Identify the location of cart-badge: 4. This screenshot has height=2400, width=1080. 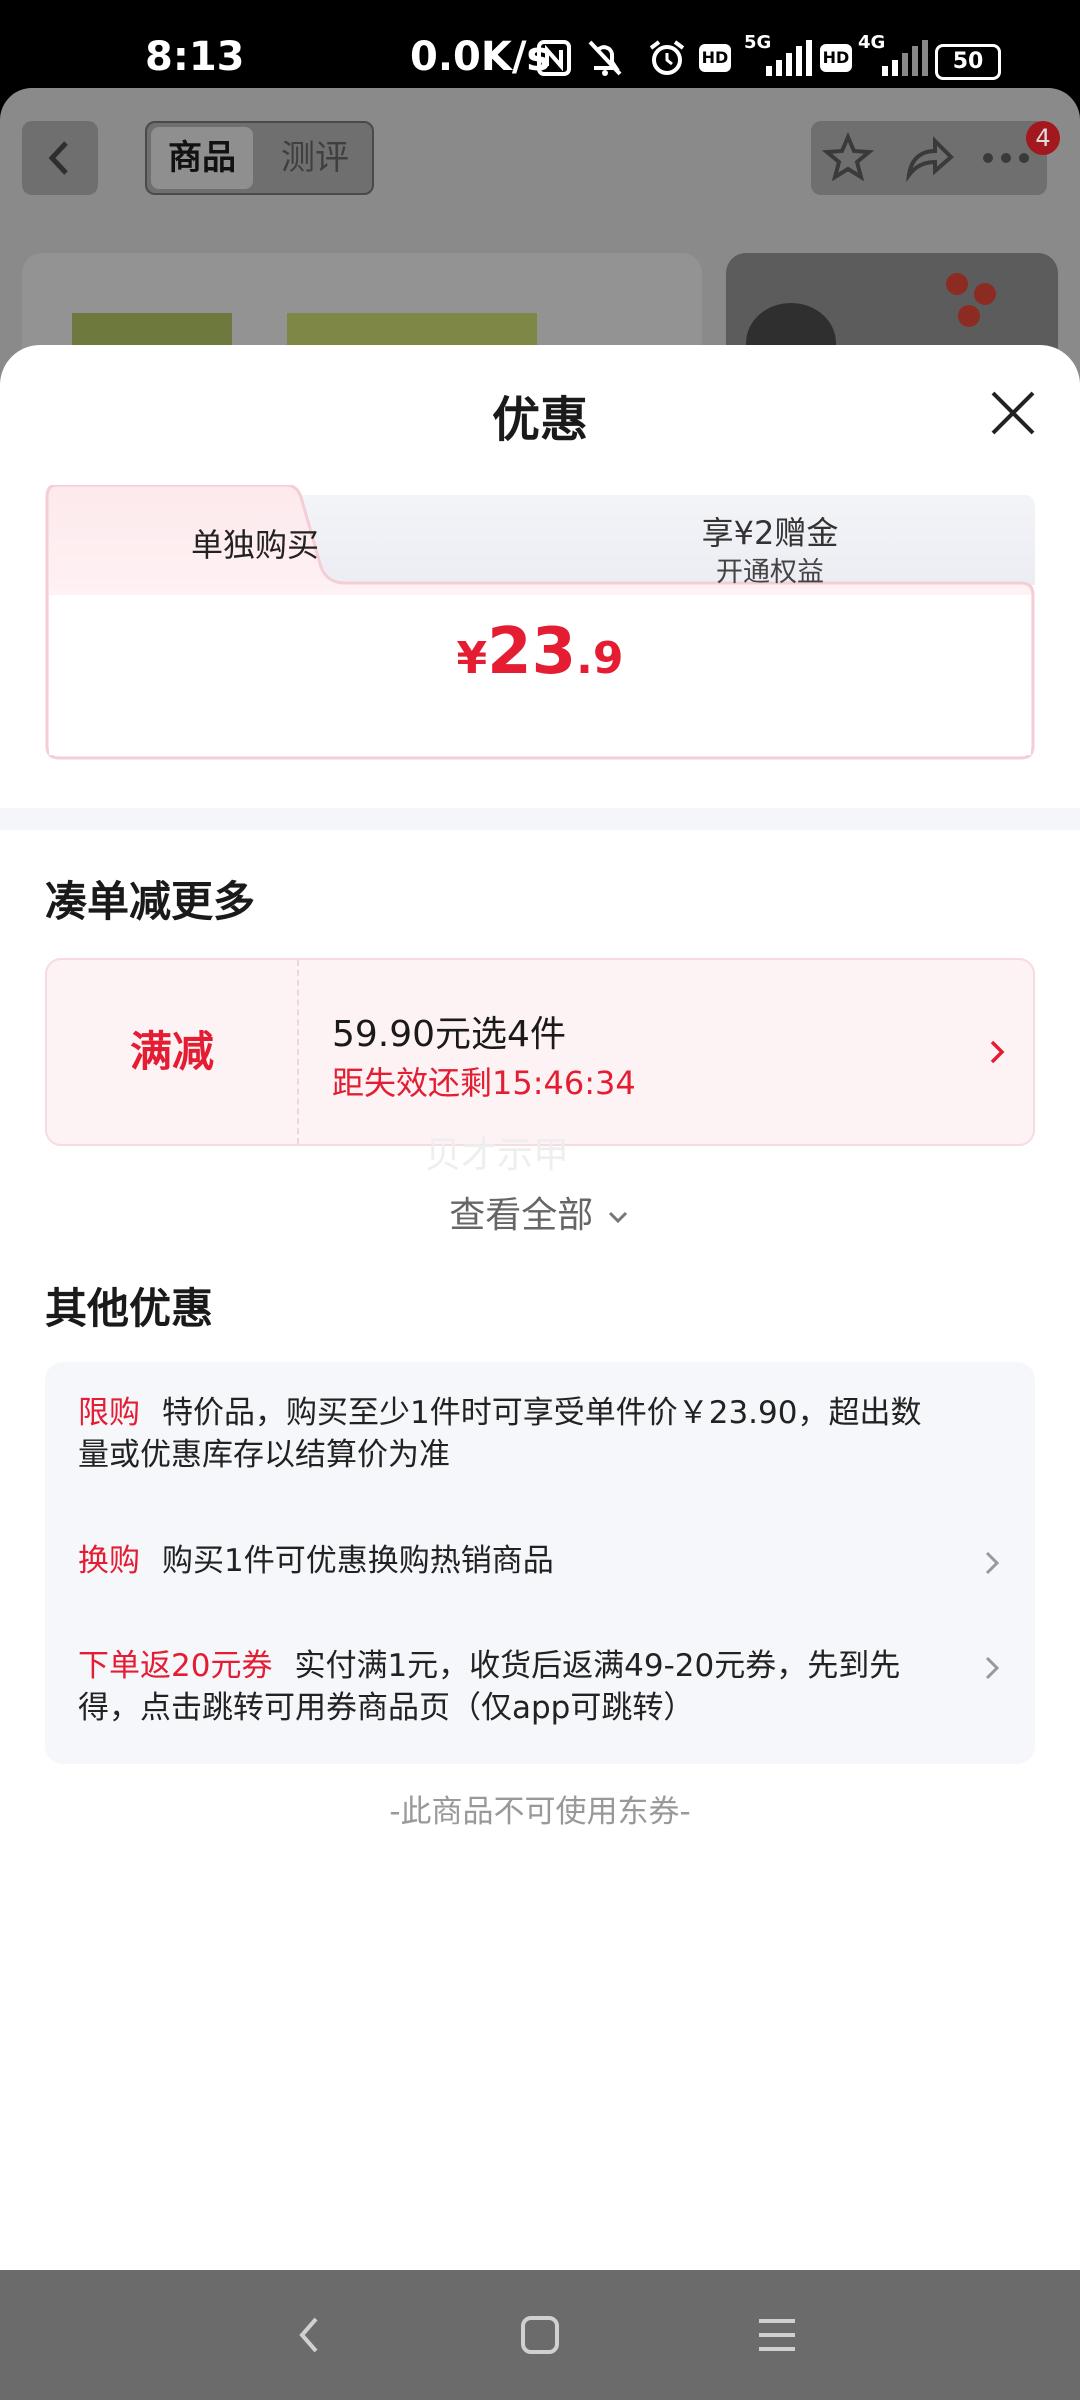
(1043, 138).